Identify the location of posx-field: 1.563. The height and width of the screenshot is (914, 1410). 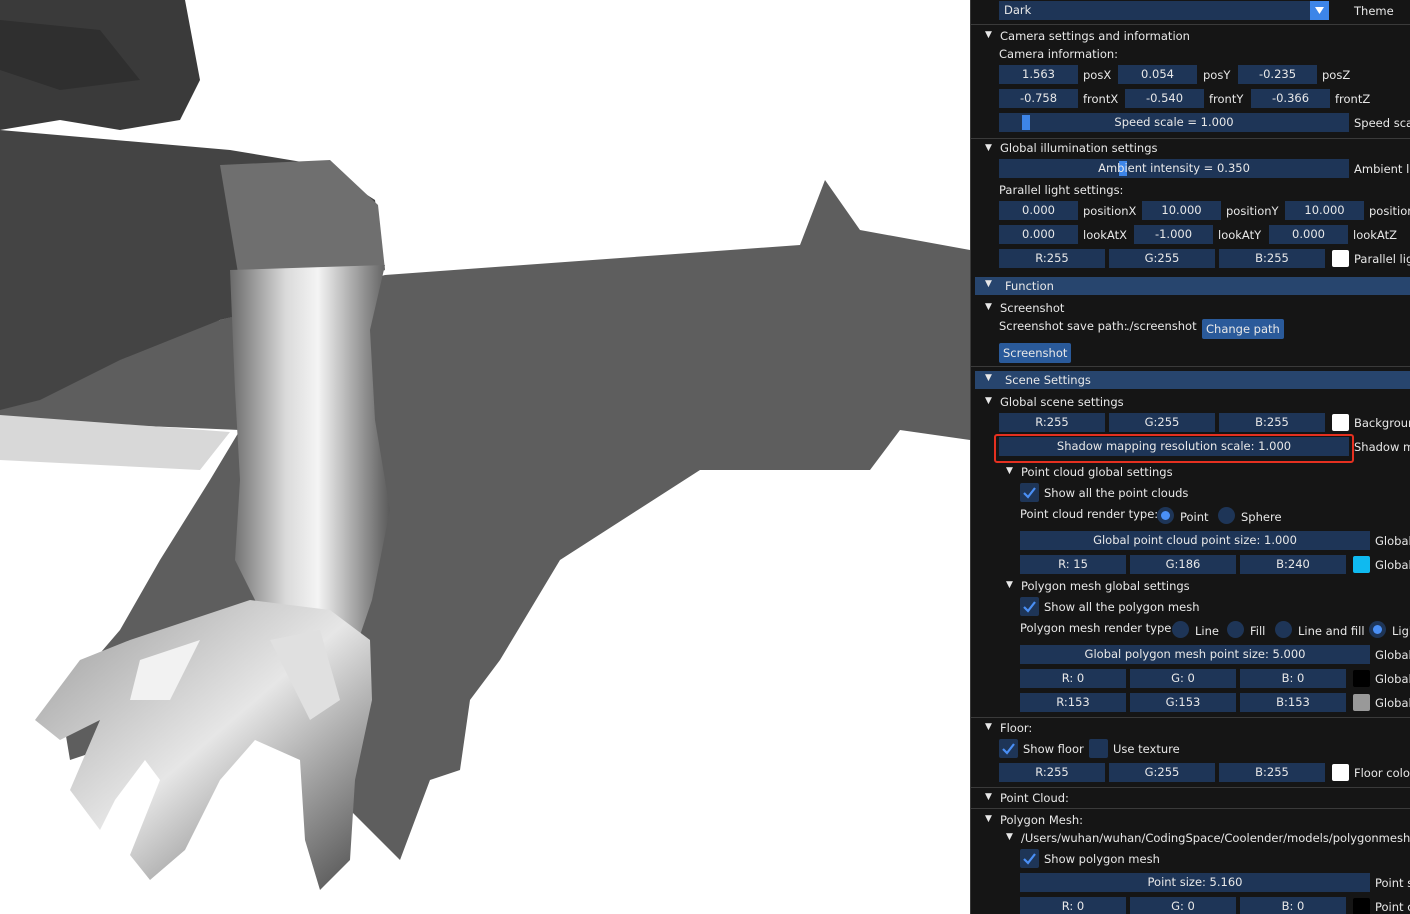
(1038, 74).